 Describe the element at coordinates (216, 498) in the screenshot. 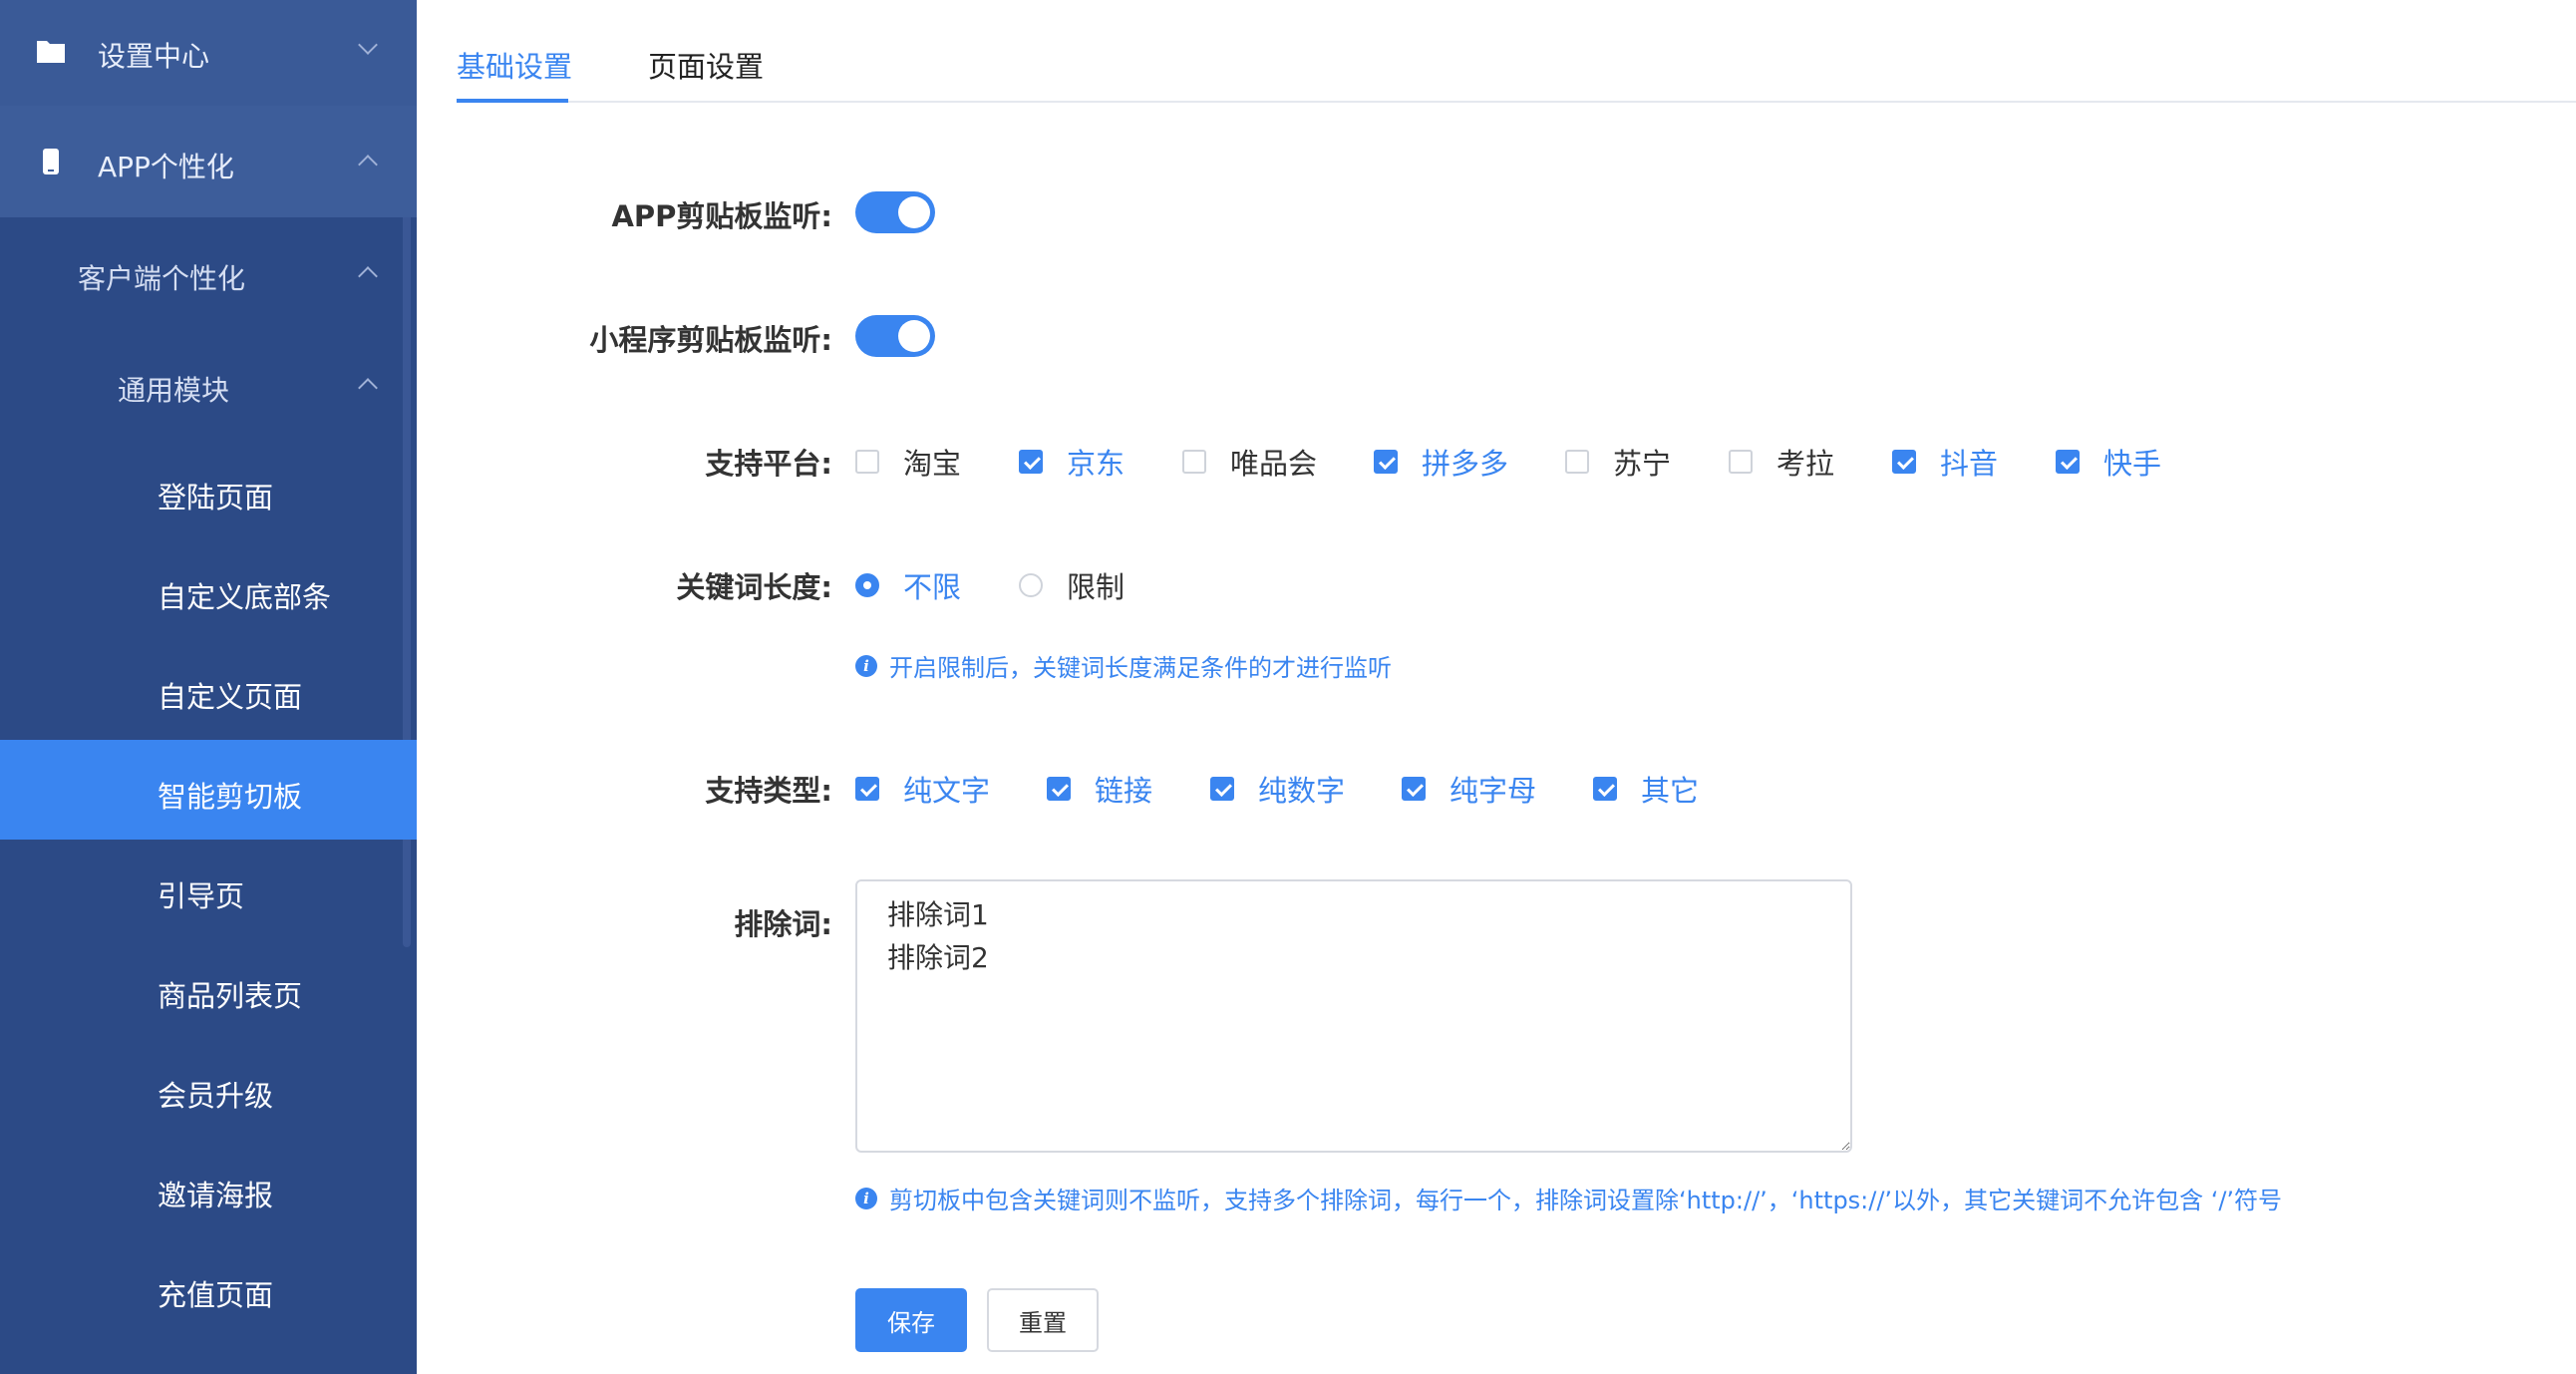

I see `sidebar-item-label: 登陆页面` at that location.